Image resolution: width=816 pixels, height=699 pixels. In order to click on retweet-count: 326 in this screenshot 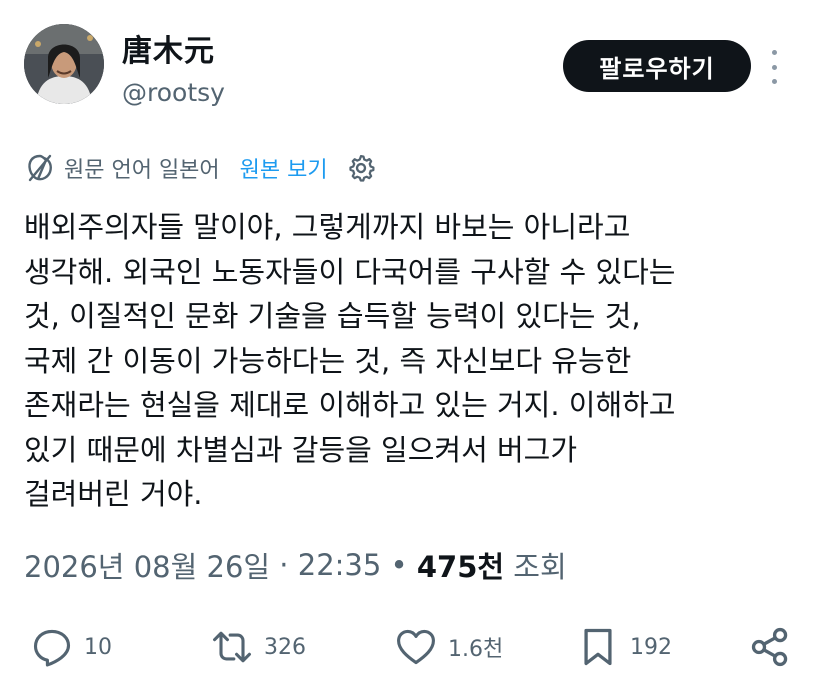, I will do `click(285, 647)`.